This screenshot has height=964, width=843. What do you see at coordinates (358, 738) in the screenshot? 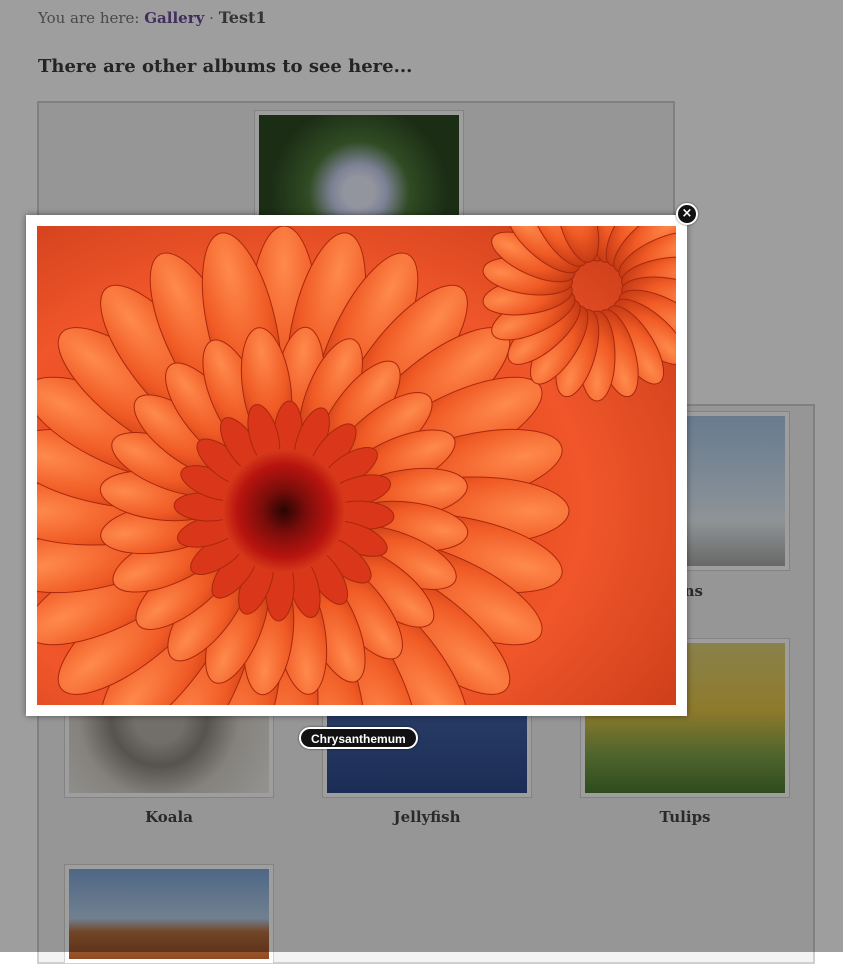
I see `lightbox-title: Chrysanthemum` at bounding box center [358, 738].